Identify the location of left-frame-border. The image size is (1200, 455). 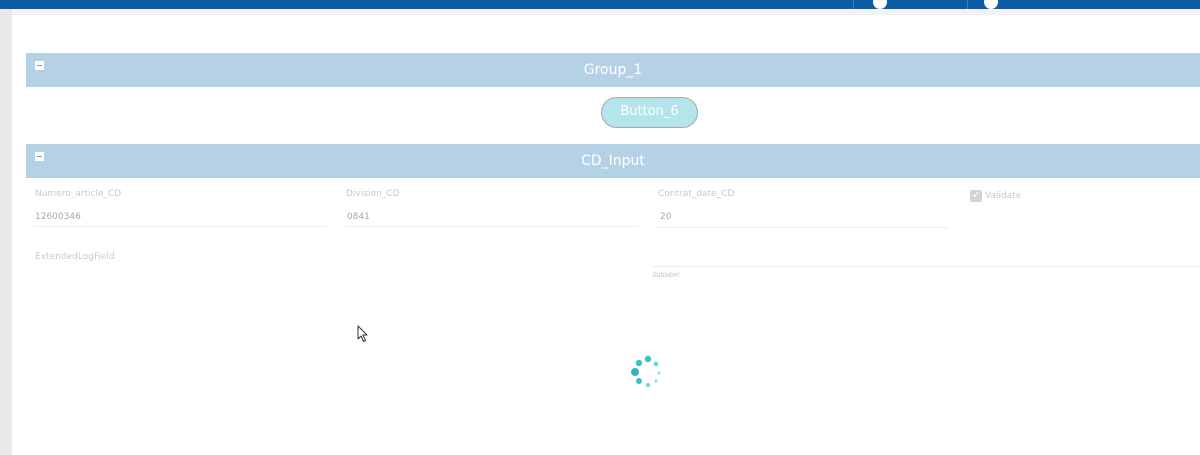
(6, 232).